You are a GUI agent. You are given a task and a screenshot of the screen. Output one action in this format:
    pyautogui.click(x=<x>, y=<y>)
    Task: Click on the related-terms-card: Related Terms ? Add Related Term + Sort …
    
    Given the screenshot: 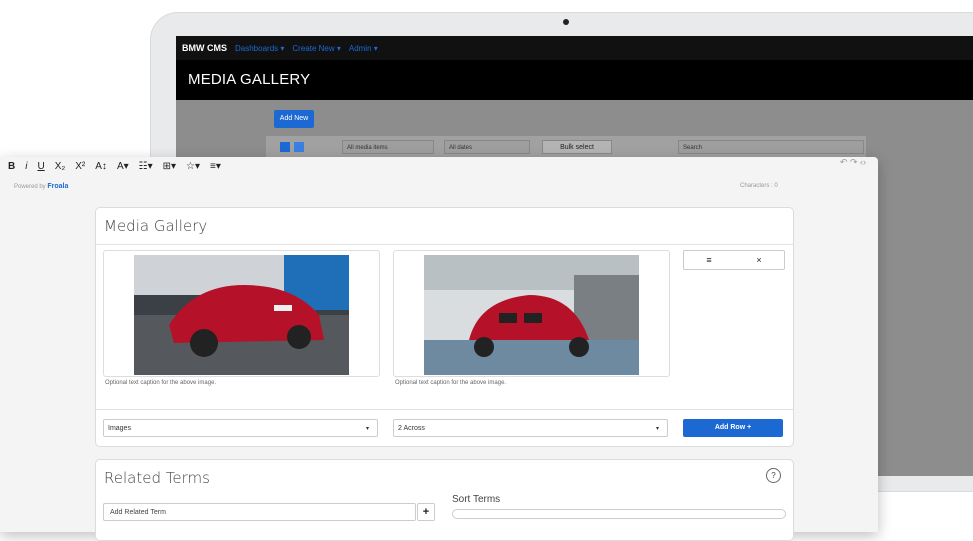 What is the action you would take?
    pyautogui.click(x=444, y=500)
    